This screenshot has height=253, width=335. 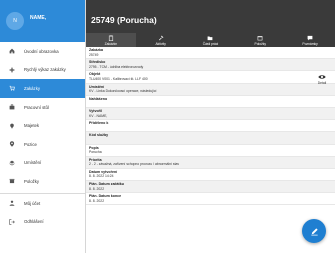 I want to click on desk-icon, so click(x=12, y=107).